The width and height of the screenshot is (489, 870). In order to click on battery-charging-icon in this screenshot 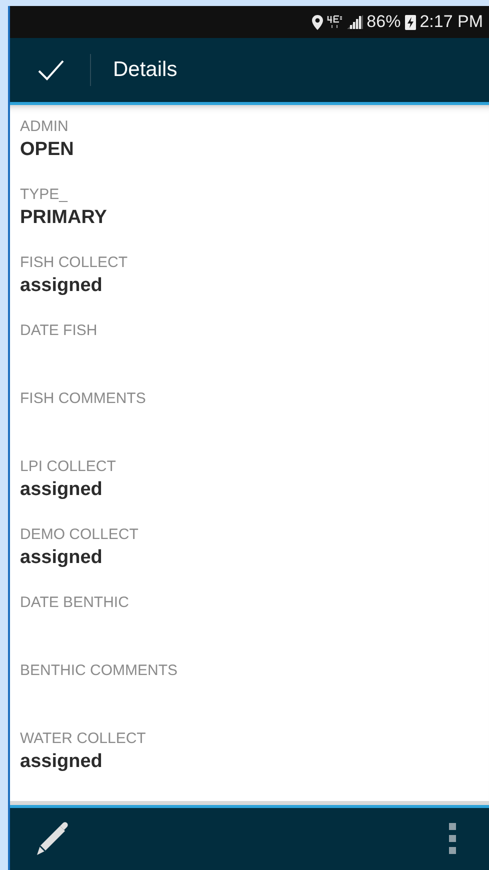, I will do `click(410, 22)`.